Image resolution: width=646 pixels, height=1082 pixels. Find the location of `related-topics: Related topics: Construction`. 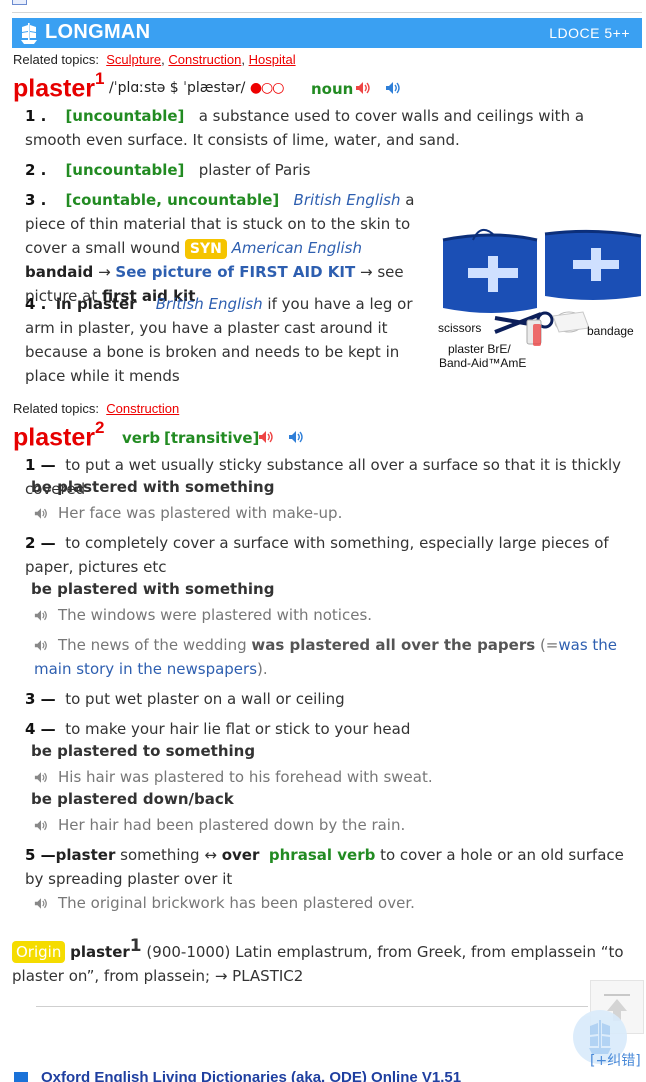

related-topics: Related topics: Construction is located at coordinates (96, 408).